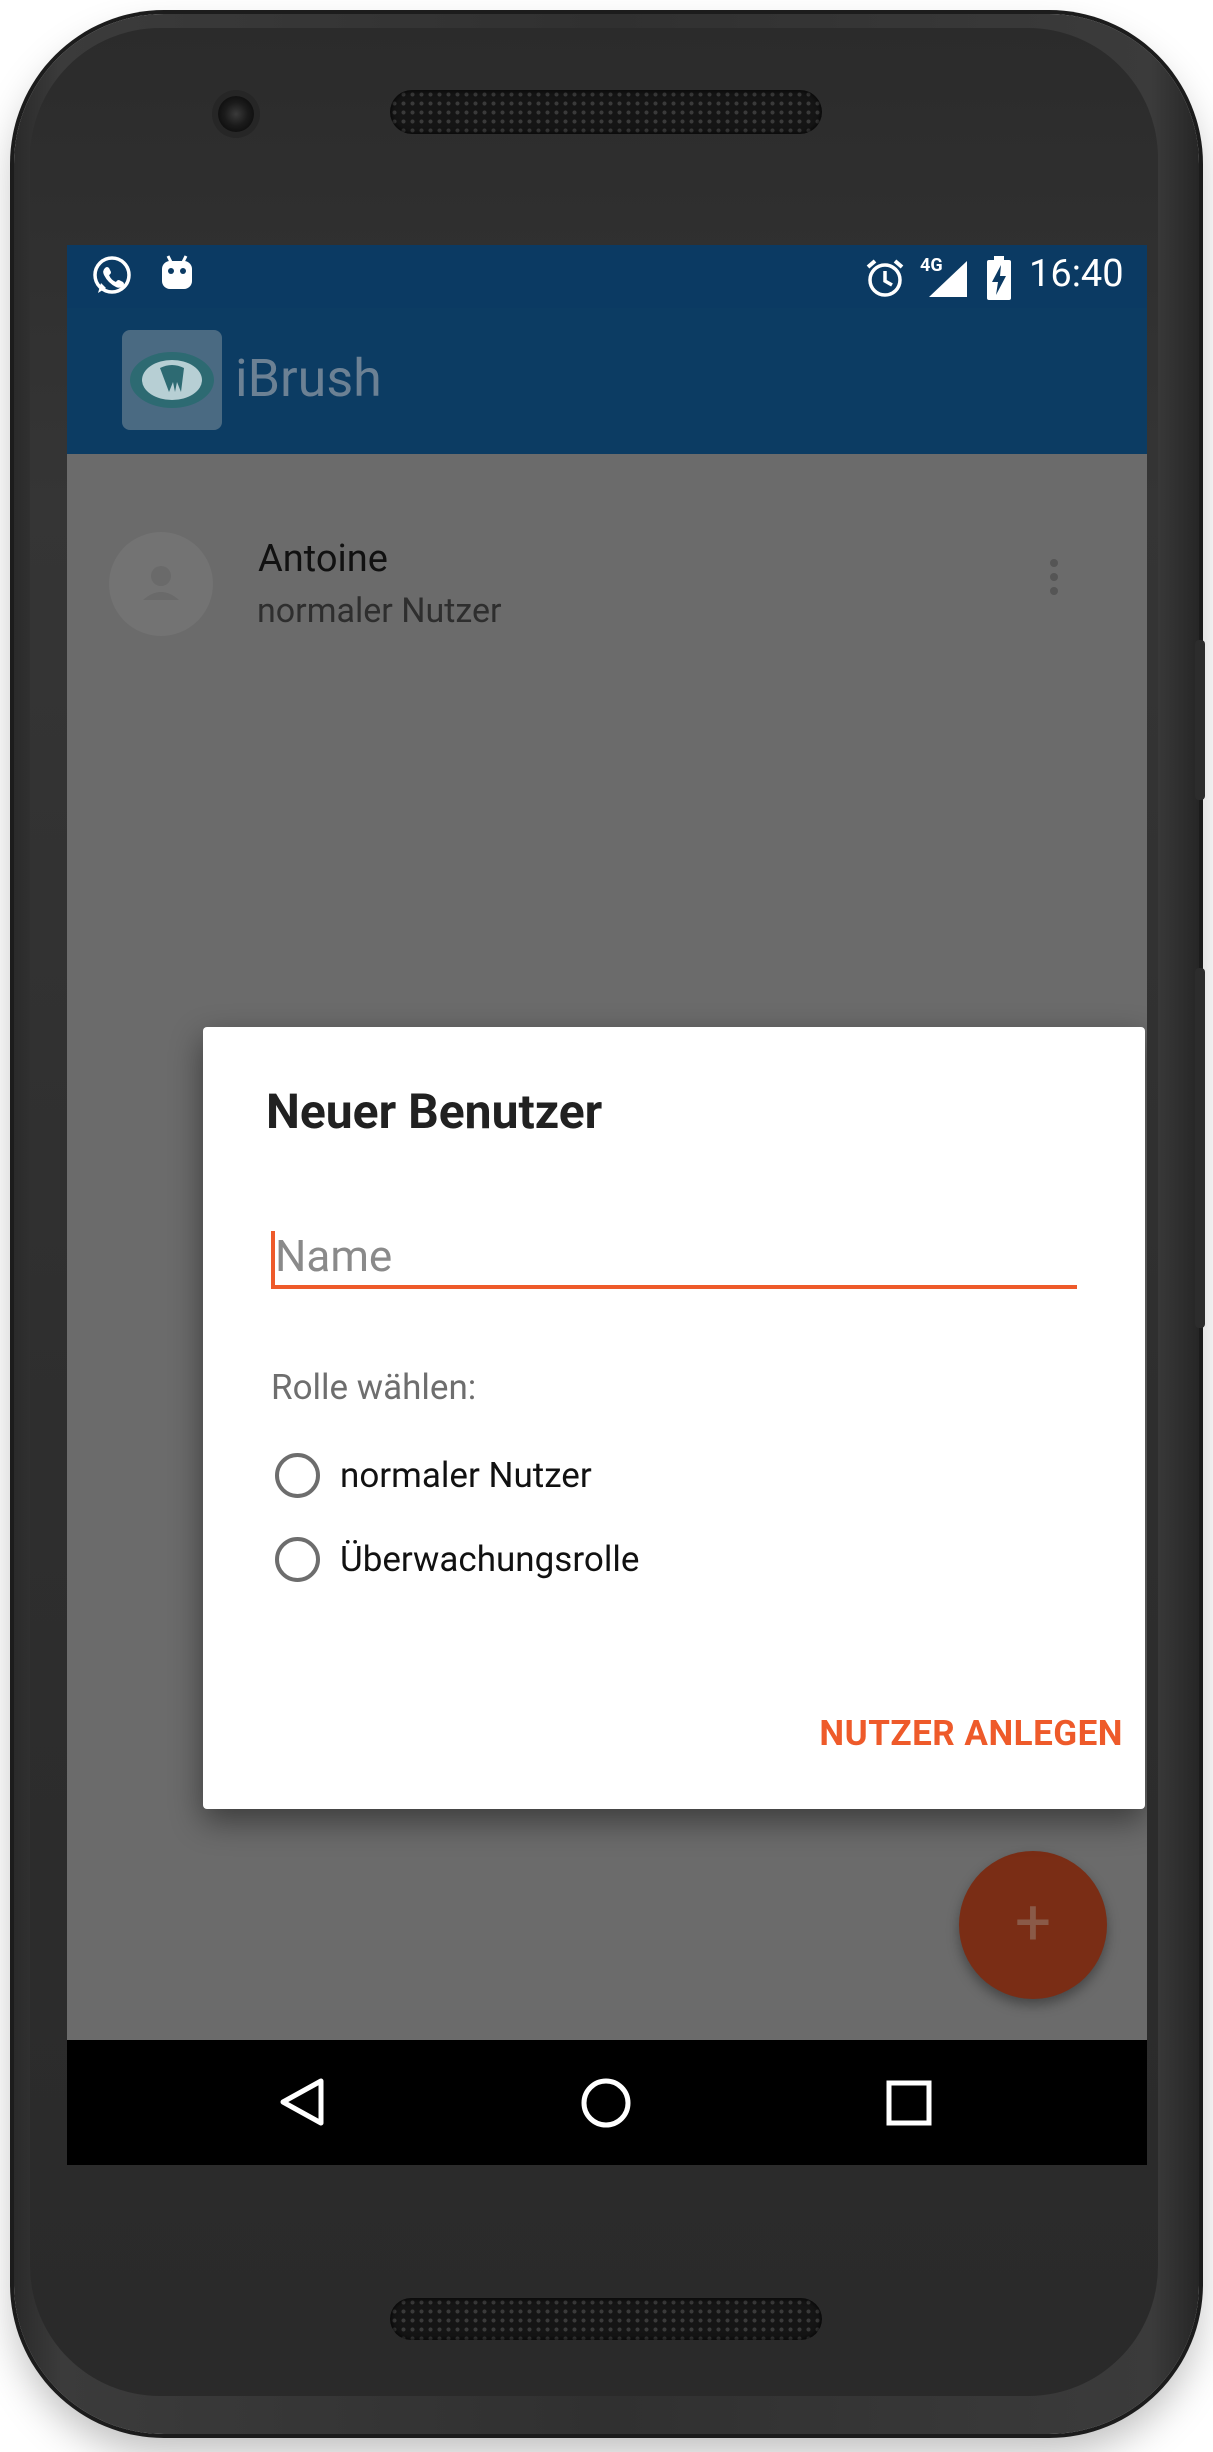 The width and height of the screenshot is (1213, 2452). Describe the element at coordinates (112, 275) in the screenshot. I see `whatsapp-icon` at that location.